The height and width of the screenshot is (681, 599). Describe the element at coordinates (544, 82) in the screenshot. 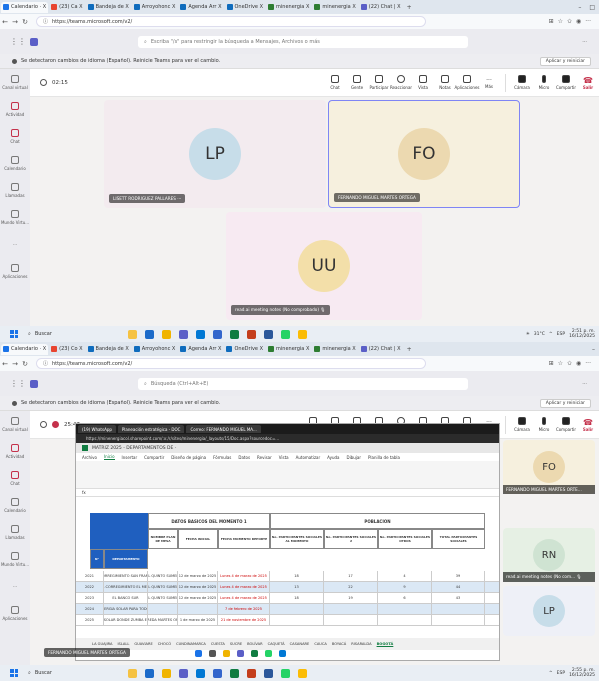

I see `mic-button: Micro` at that location.